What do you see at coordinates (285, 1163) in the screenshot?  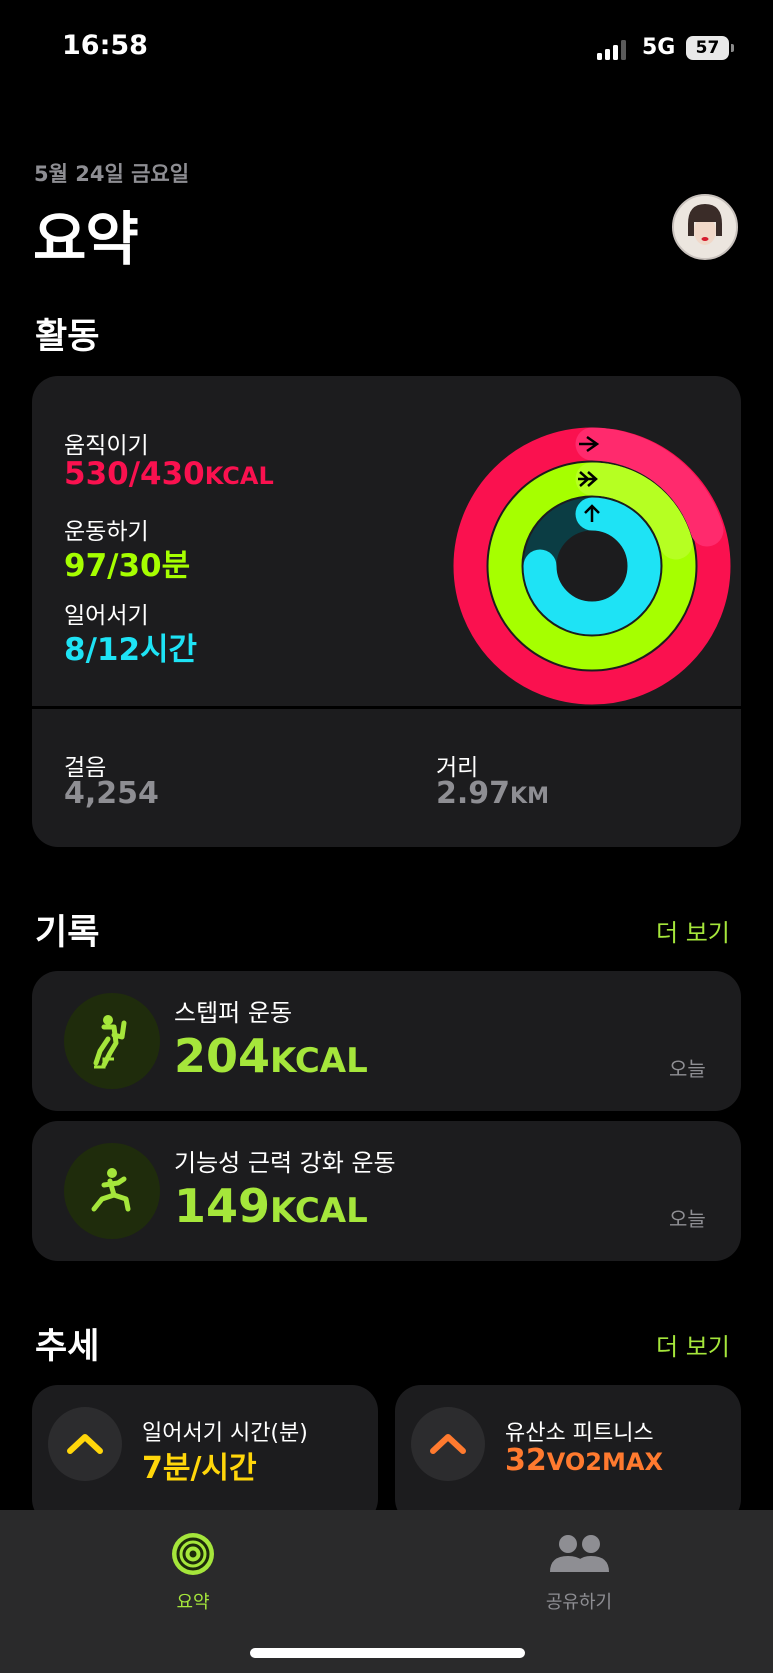 I see `workout-name: 기능성 근력 강화 운동` at bounding box center [285, 1163].